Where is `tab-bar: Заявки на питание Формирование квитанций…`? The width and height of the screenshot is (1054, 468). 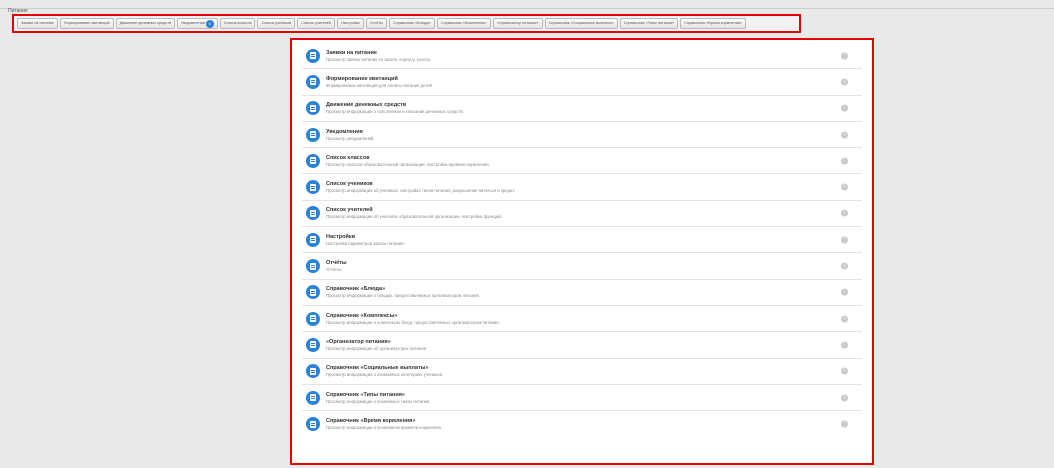
tab-bar: Заявки на питание Формирование квитанций… is located at coordinates (406, 23).